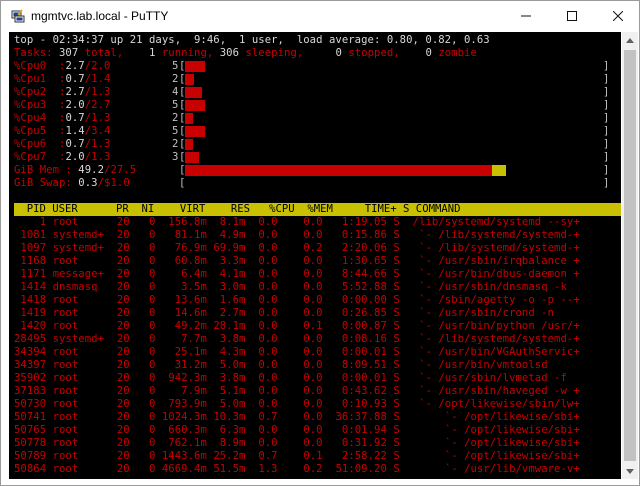 The width and height of the screenshot is (640, 486). Describe the element at coordinates (358, 248) in the screenshot. I see `time-cell: 2:20.06` at that location.